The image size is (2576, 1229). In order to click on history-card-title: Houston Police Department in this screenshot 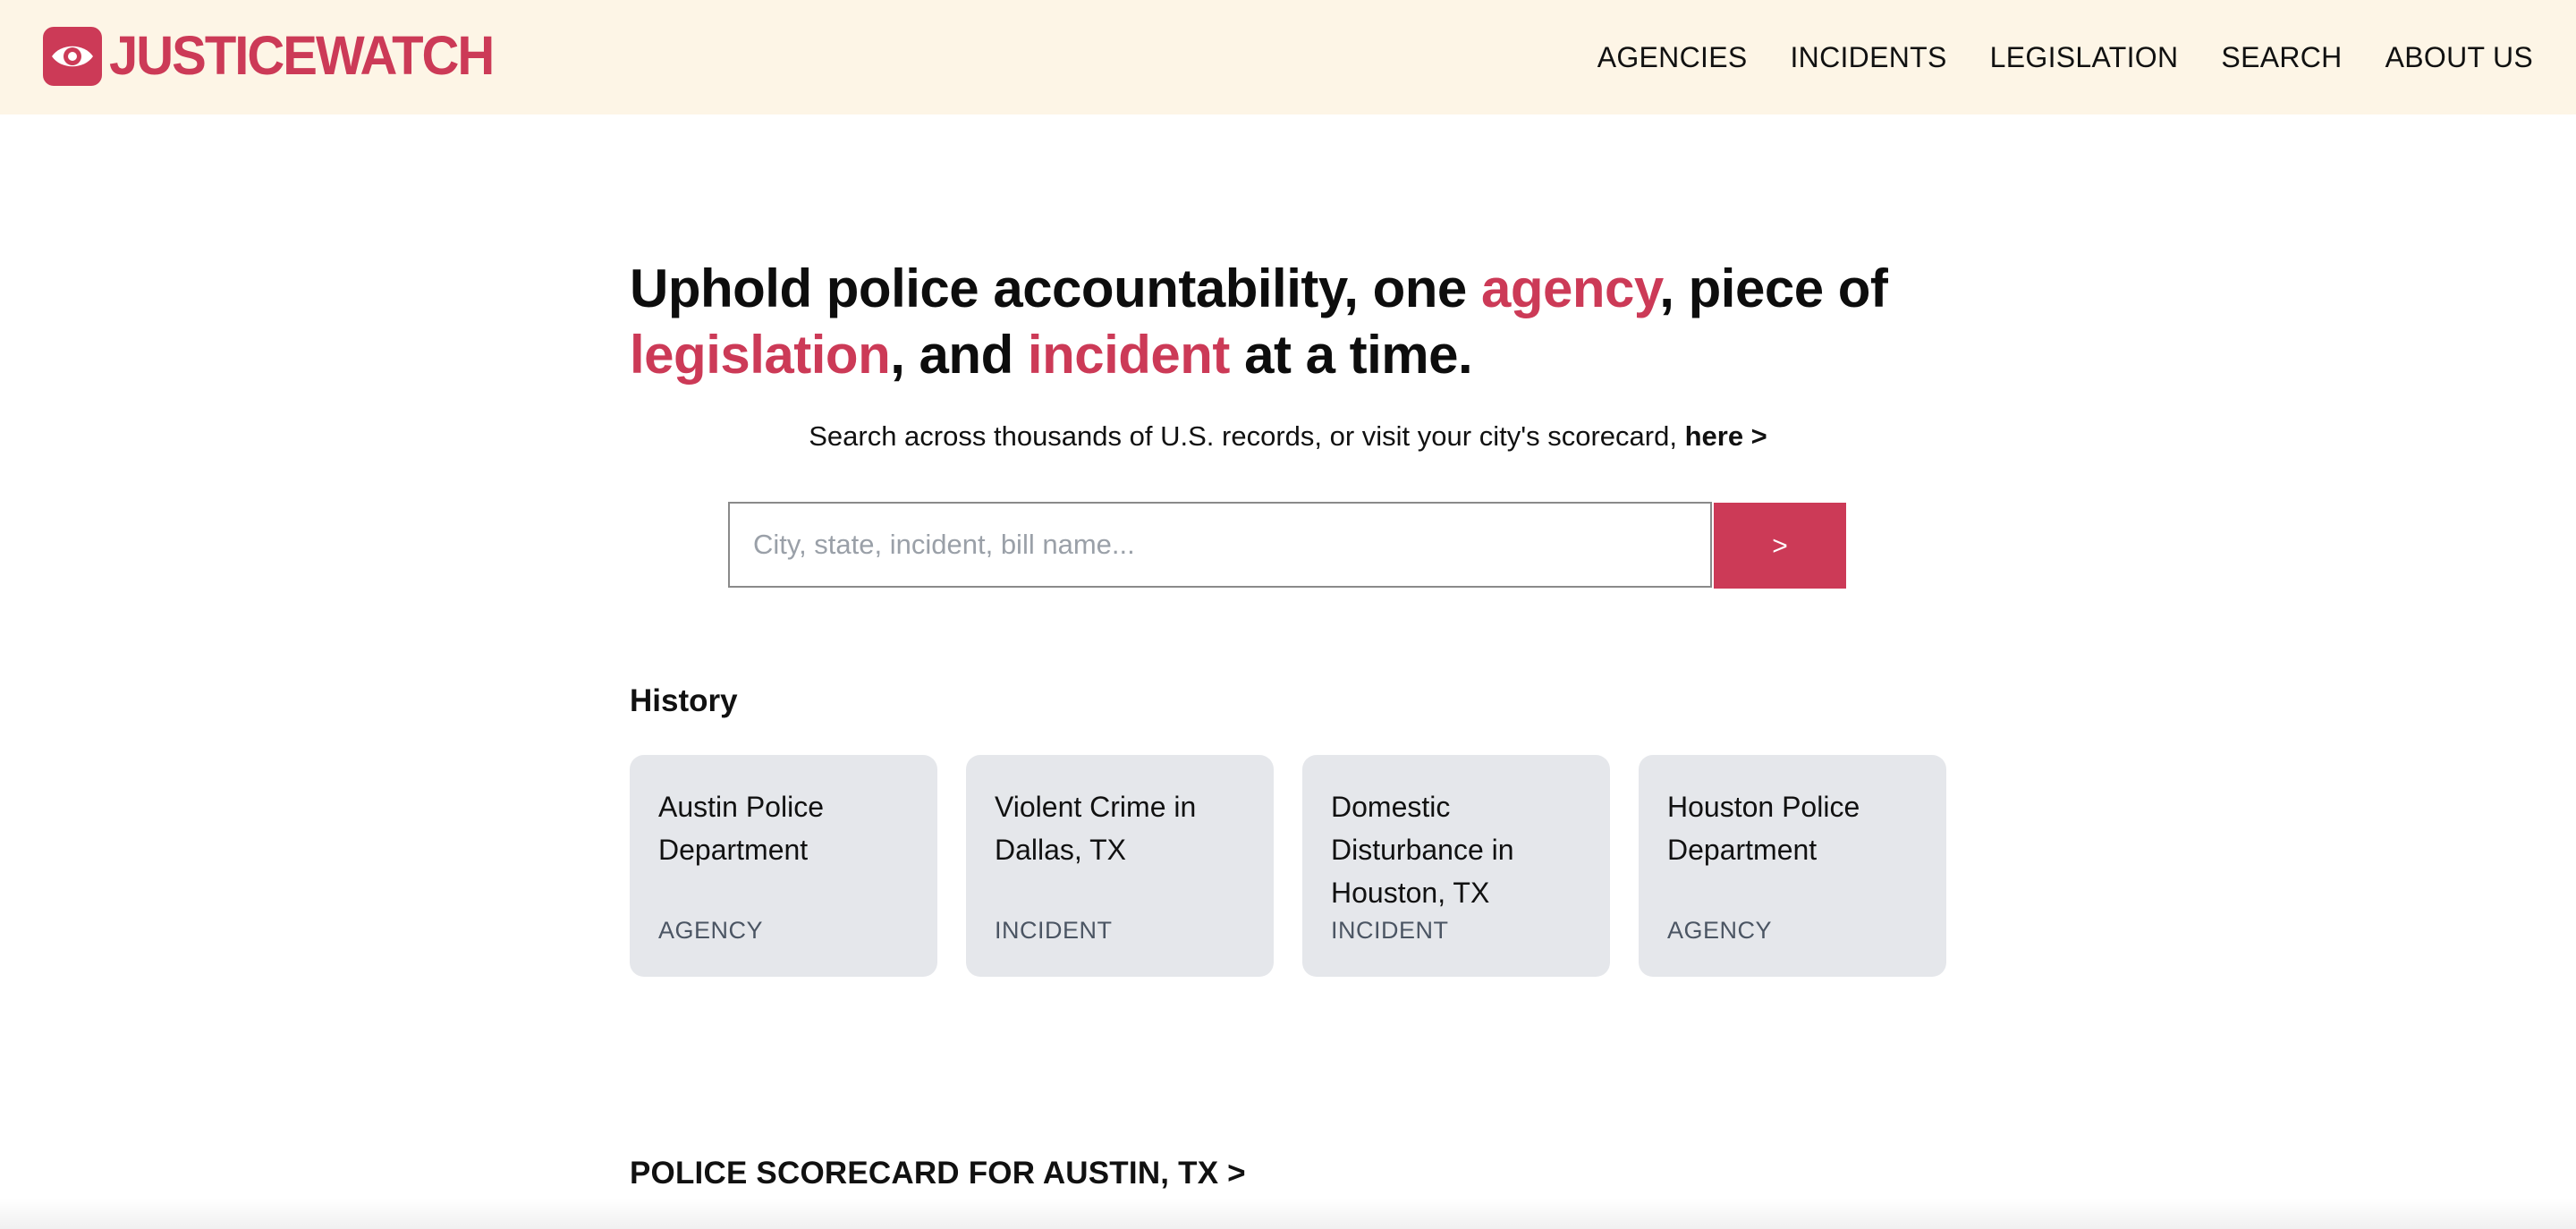, I will do `click(1763, 828)`.